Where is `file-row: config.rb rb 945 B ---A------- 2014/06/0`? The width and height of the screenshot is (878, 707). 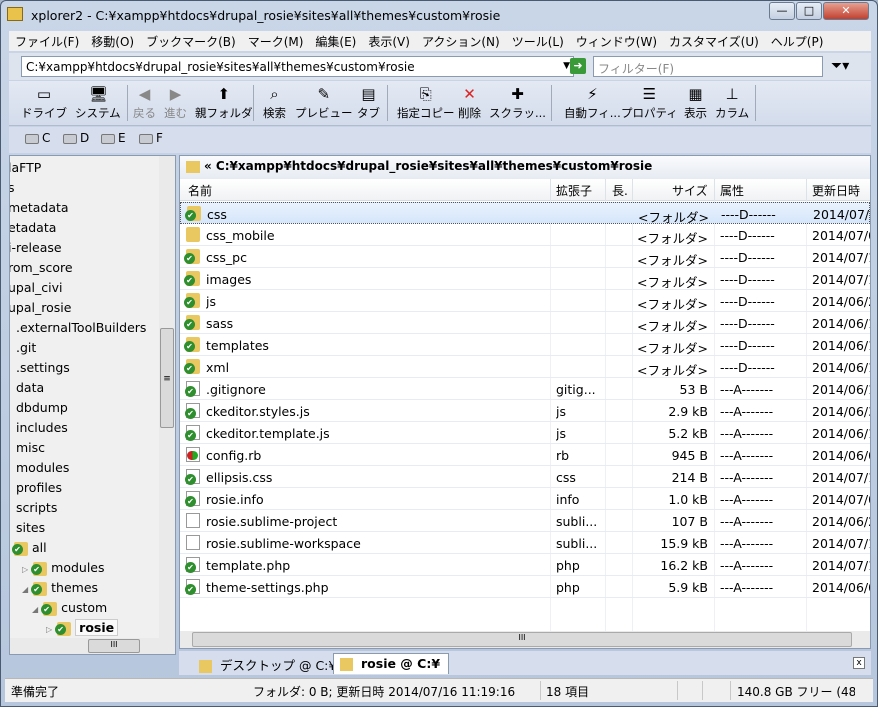
file-row: config.rb rb 945 B ---A------- 2014/06/0 is located at coordinates (525, 455).